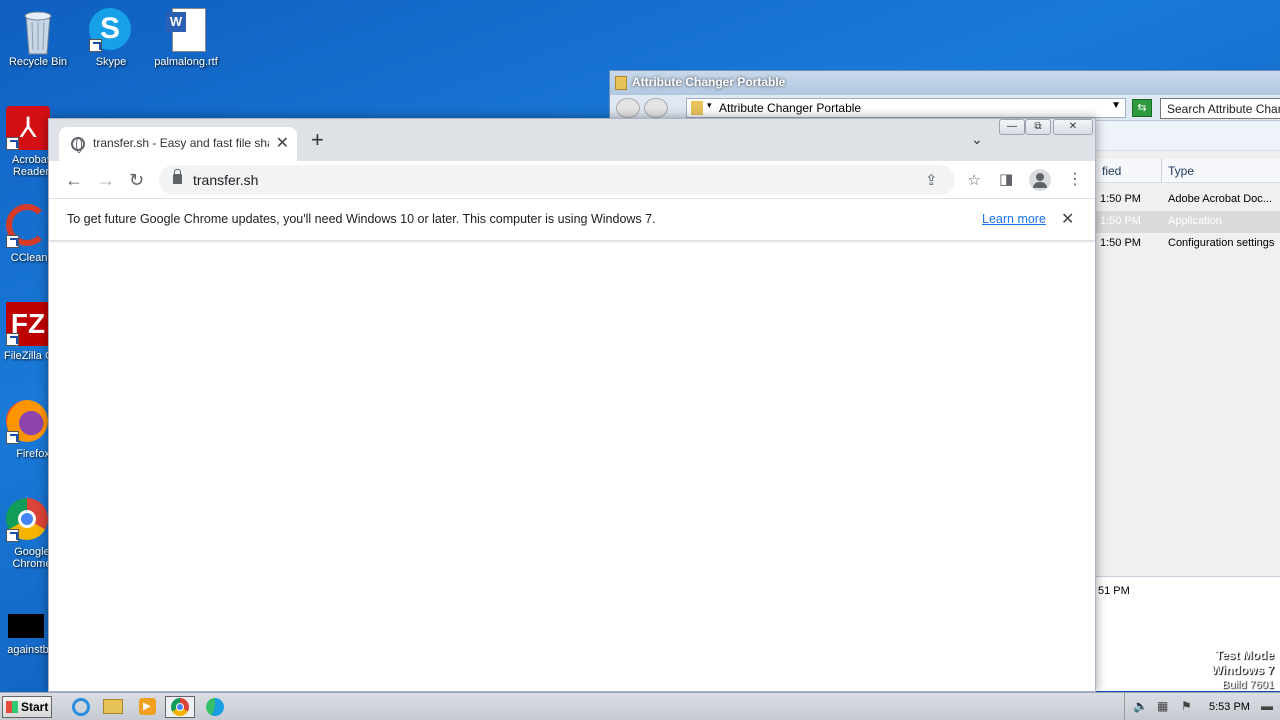 The height and width of the screenshot is (720, 1280). What do you see at coordinates (974, 180) in the screenshot?
I see `bookmark-star-icon: ☆` at bounding box center [974, 180].